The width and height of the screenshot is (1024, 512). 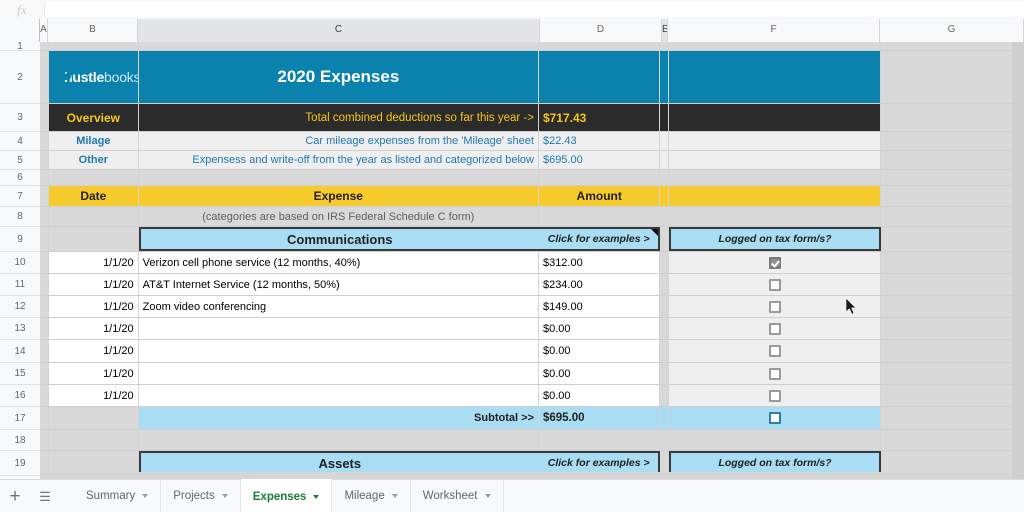 What do you see at coordinates (94, 196) in the screenshot?
I see `header-date-cell: Date` at bounding box center [94, 196].